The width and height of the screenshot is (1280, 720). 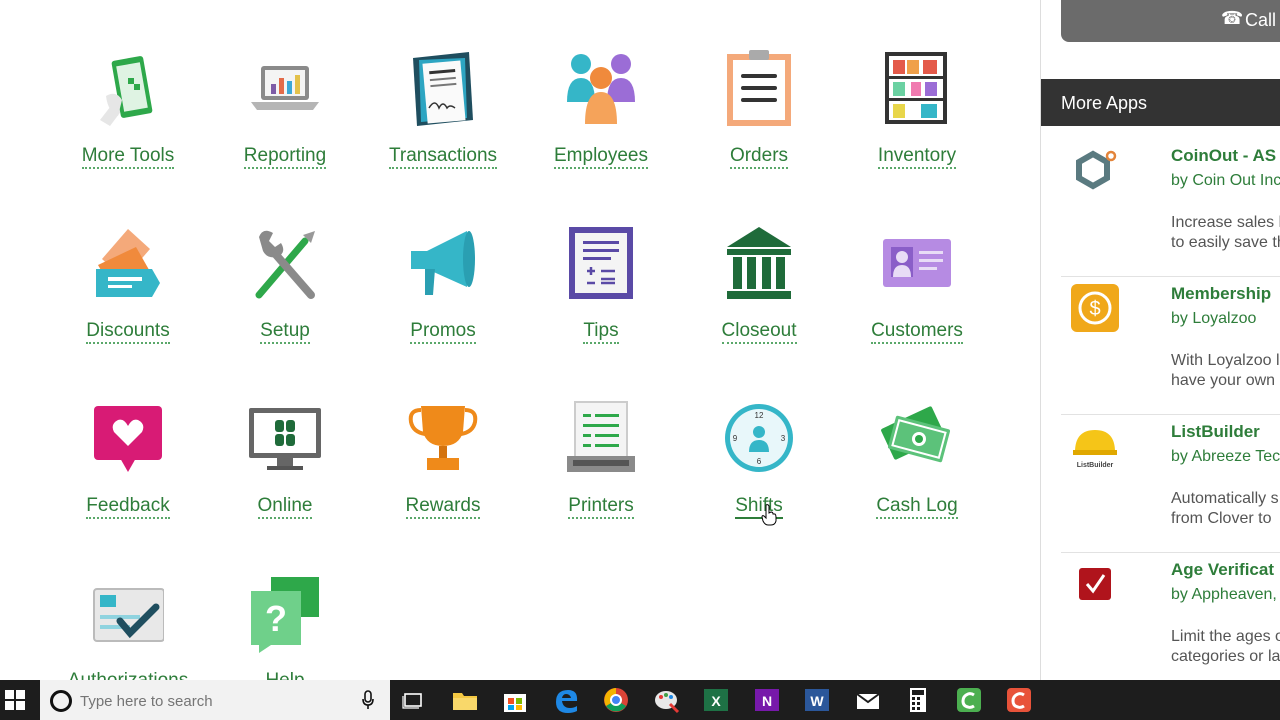 What do you see at coordinates (1232, 18) in the screenshot?
I see `phone-icon: ☎` at bounding box center [1232, 18].